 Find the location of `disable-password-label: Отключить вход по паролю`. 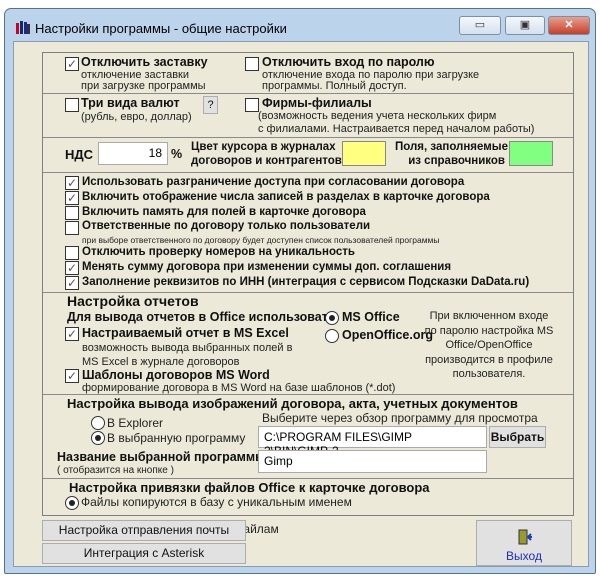

disable-password-label: Отключить вход по паролю is located at coordinates (348, 62).